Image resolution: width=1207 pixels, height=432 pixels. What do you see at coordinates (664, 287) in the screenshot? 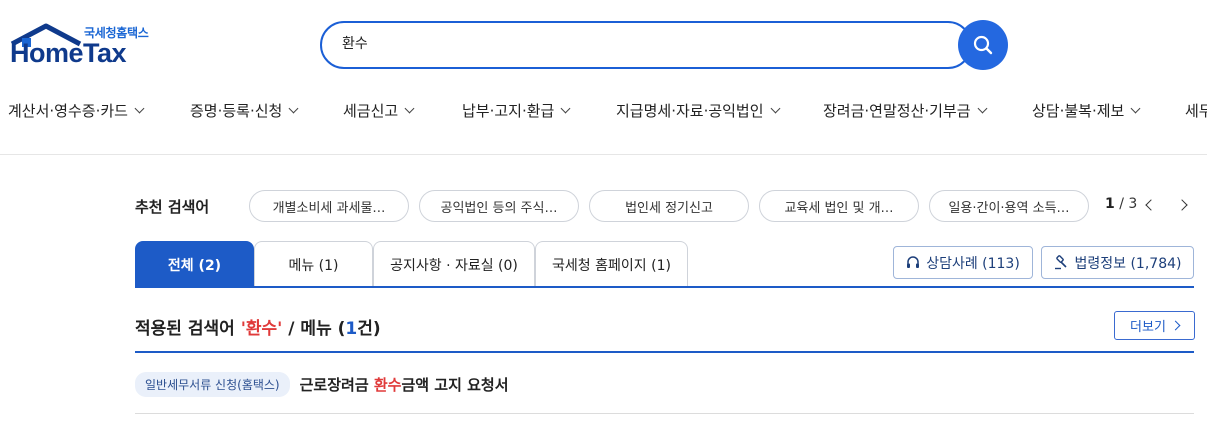
I see `tab-underline` at bounding box center [664, 287].